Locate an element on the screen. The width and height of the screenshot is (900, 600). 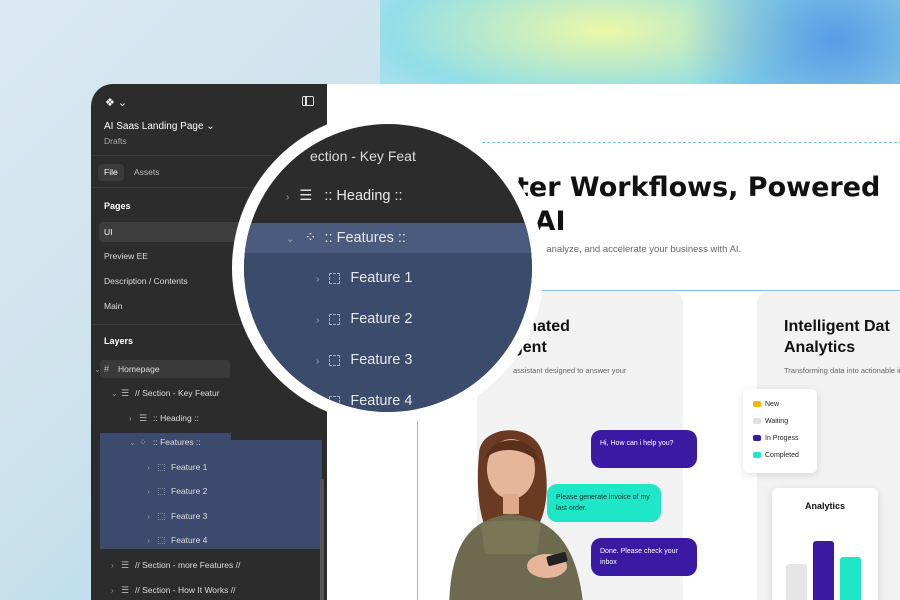
mag-label: Feature 1 is located at coordinates (381, 278).